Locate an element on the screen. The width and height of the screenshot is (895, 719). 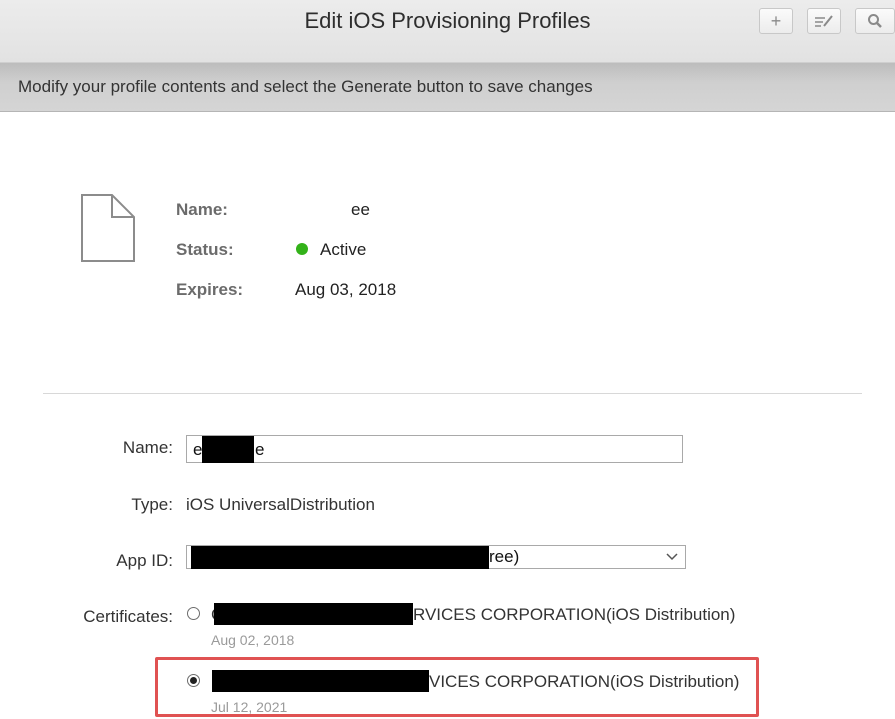
chevron-down-icon is located at coordinates (672, 557).